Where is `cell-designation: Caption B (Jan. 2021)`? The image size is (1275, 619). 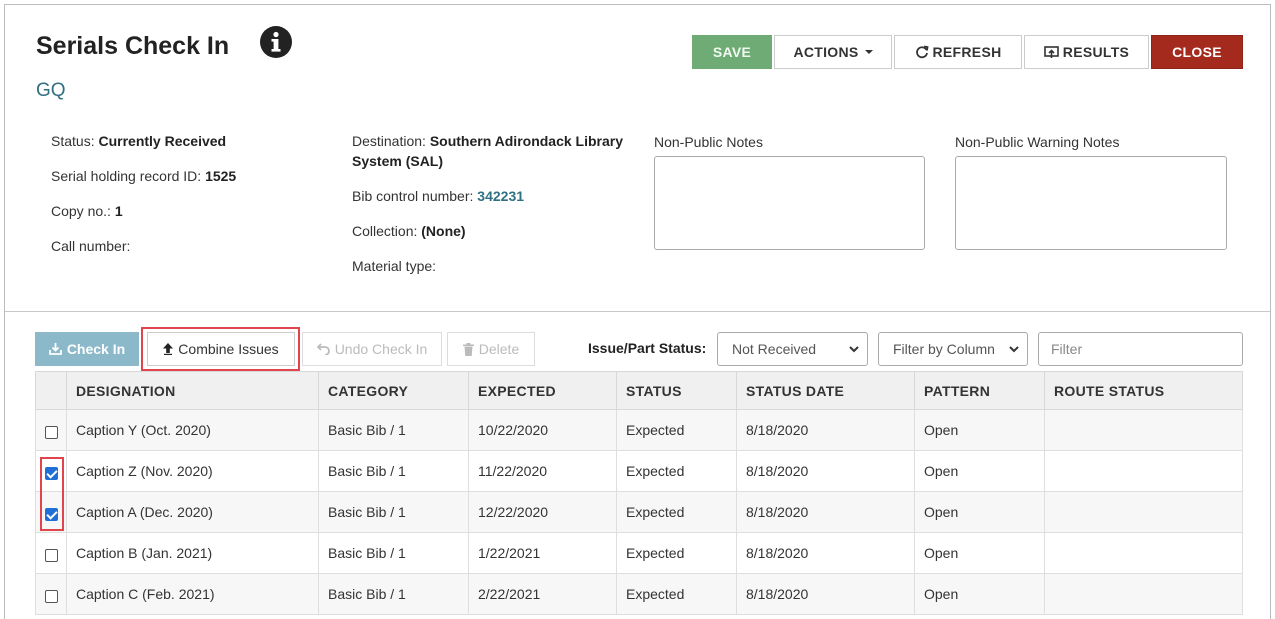 cell-designation: Caption B (Jan. 2021) is located at coordinates (192, 553).